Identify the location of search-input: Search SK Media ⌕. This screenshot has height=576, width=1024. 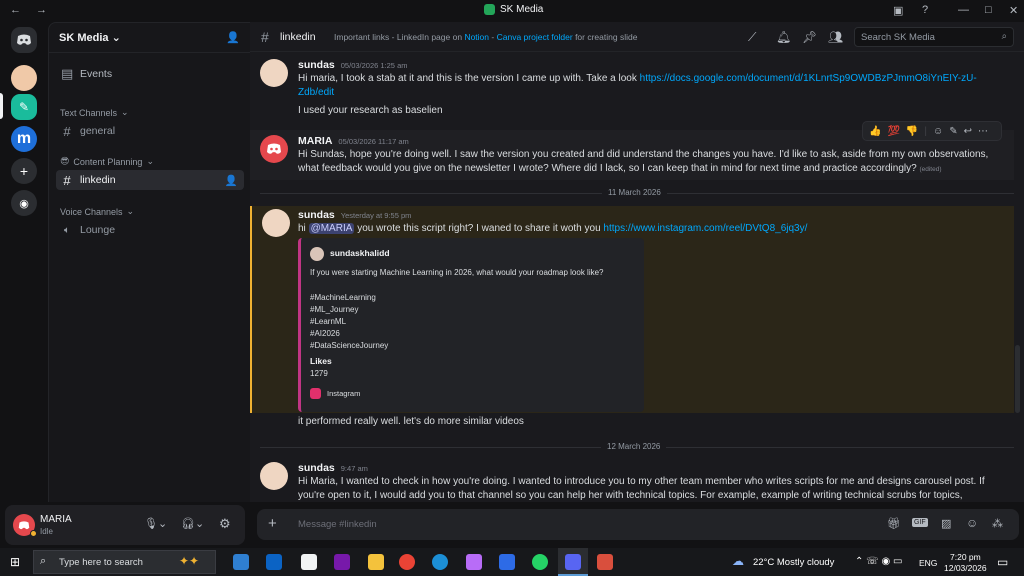
(934, 37).